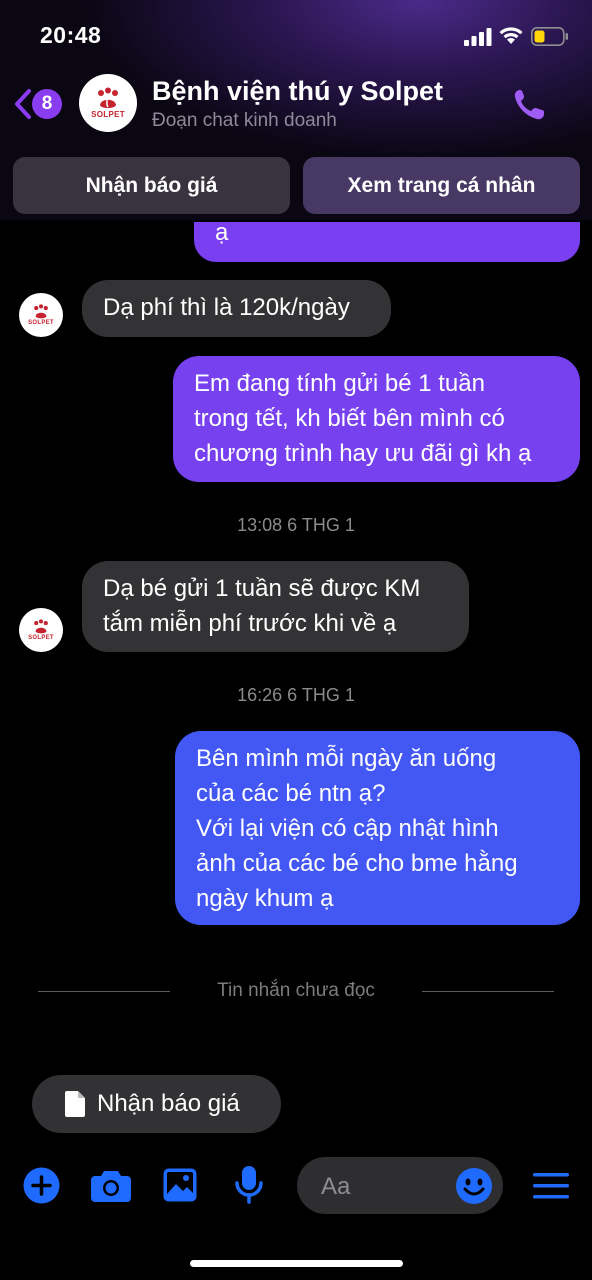 Image resolution: width=592 pixels, height=1280 pixels. Describe the element at coordinates (222, 234) in the screenshot. I see `message-text: ạ` at that location.